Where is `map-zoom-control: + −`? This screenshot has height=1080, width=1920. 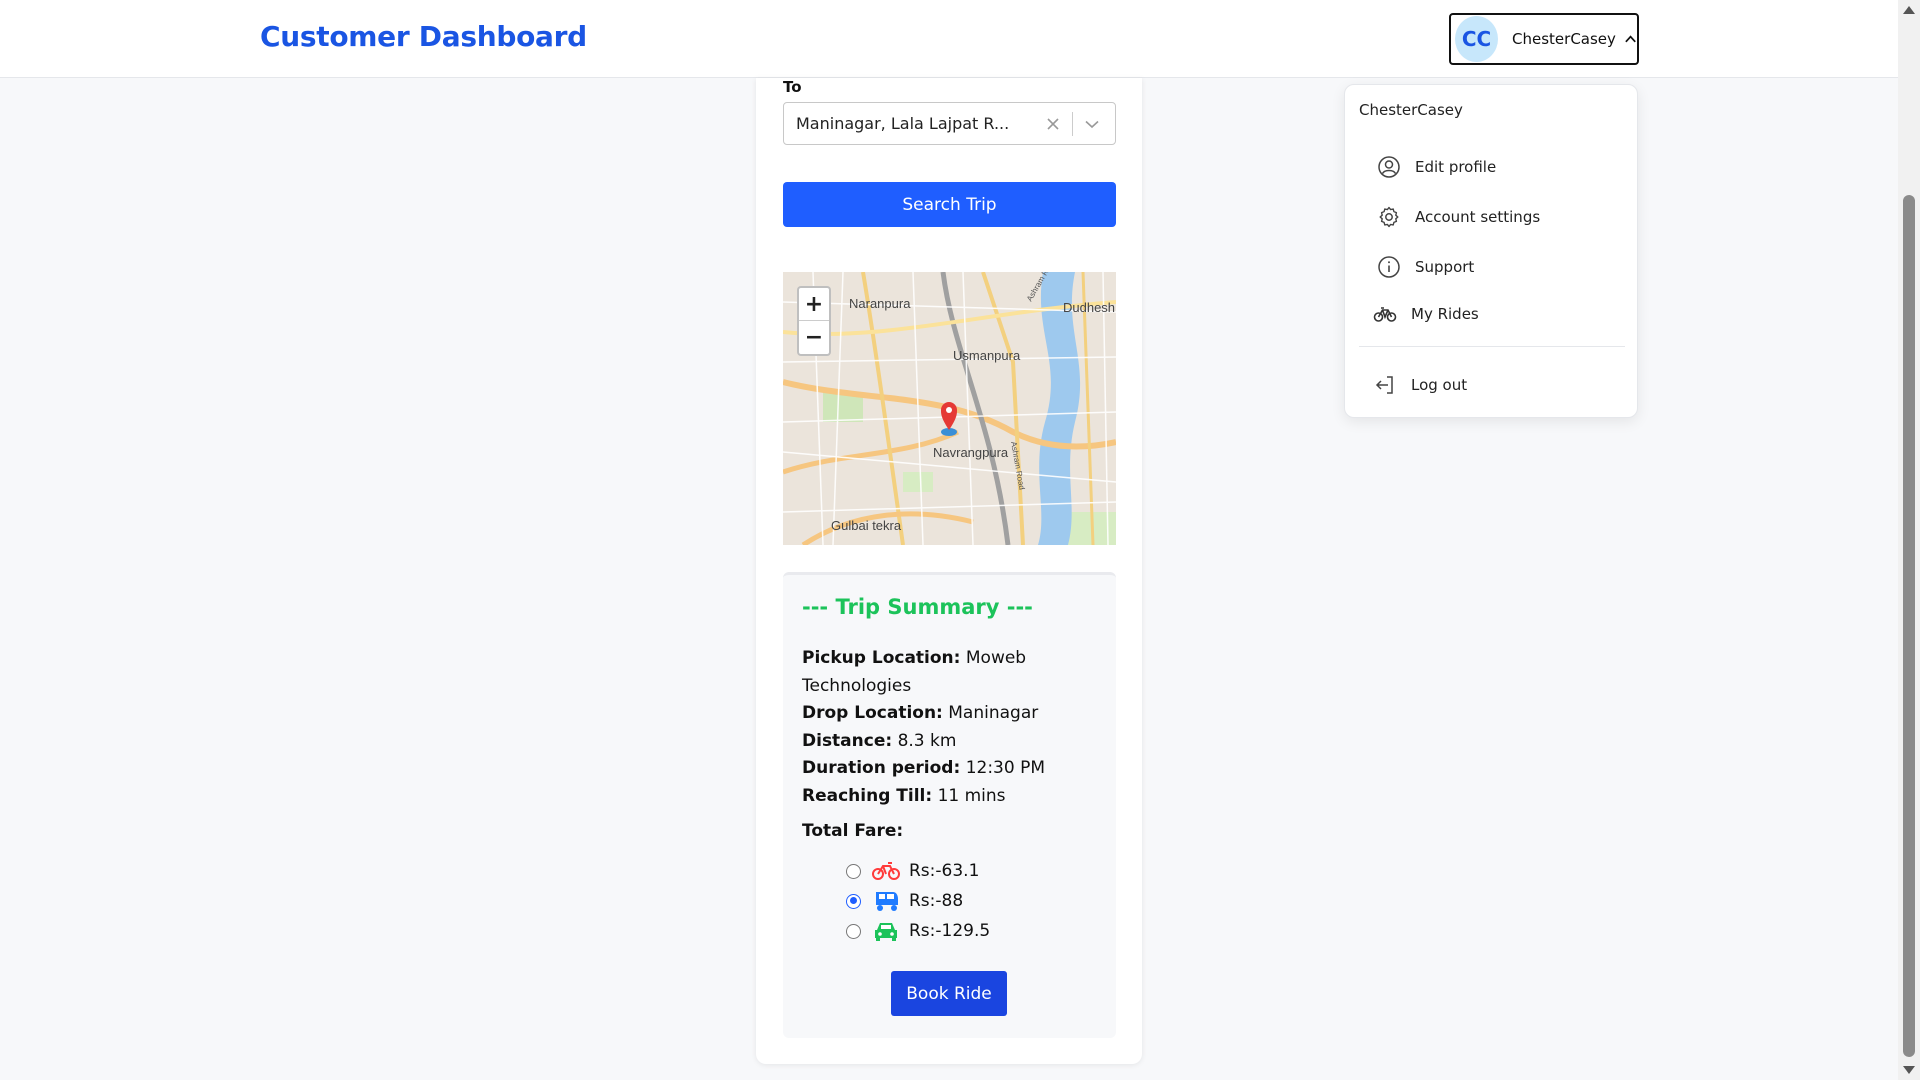 map-zoom-control: + − is located at coordinates (814, 321).